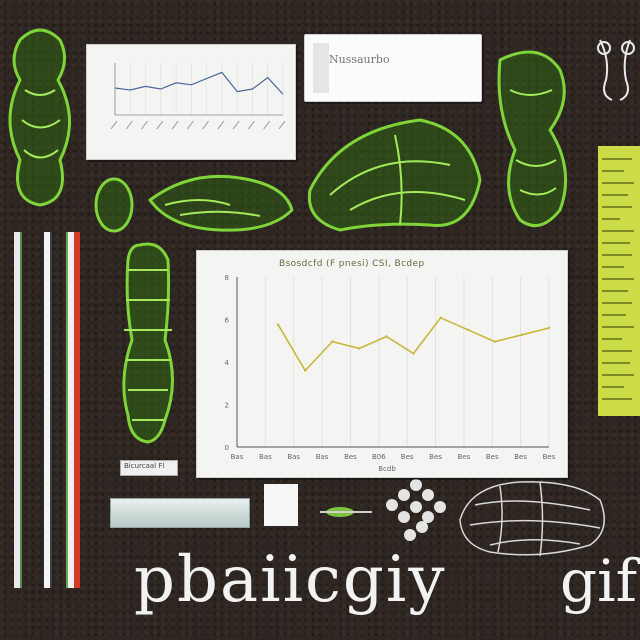 The width and height of the screenshot is (640, 640). What do you see at coordinates (227, 448) in the screenshot?
I see `y-tick-label: 0` at bounding box center [227, 448].